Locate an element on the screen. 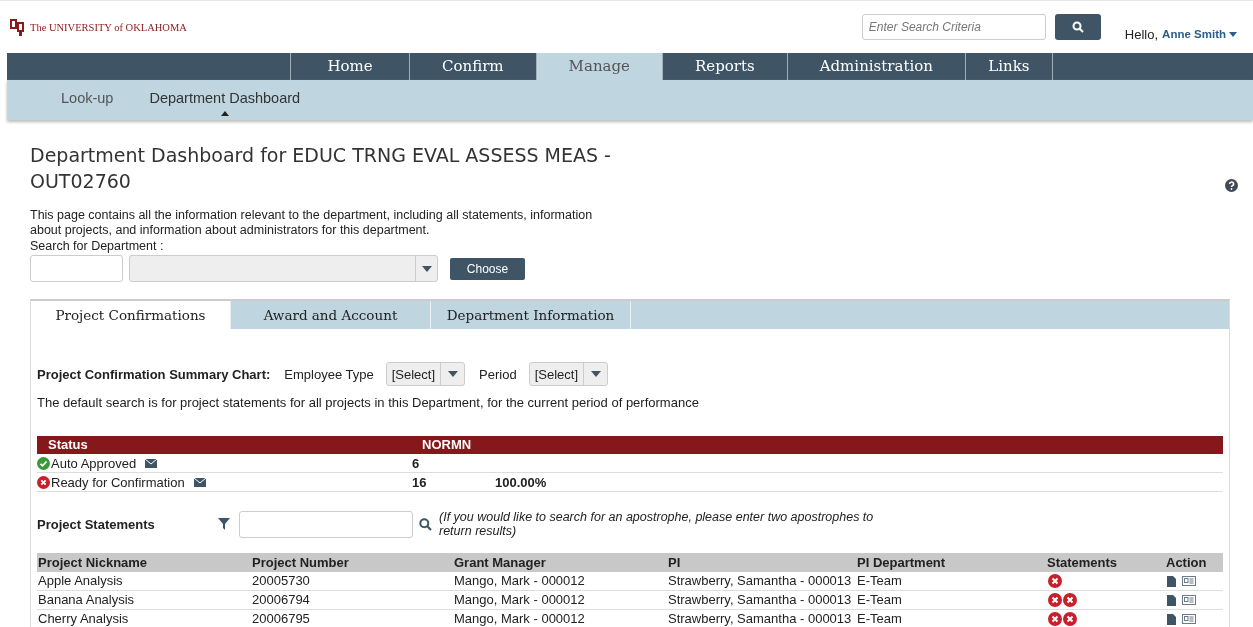  statement-search-field is located at coordinates (326, 524).